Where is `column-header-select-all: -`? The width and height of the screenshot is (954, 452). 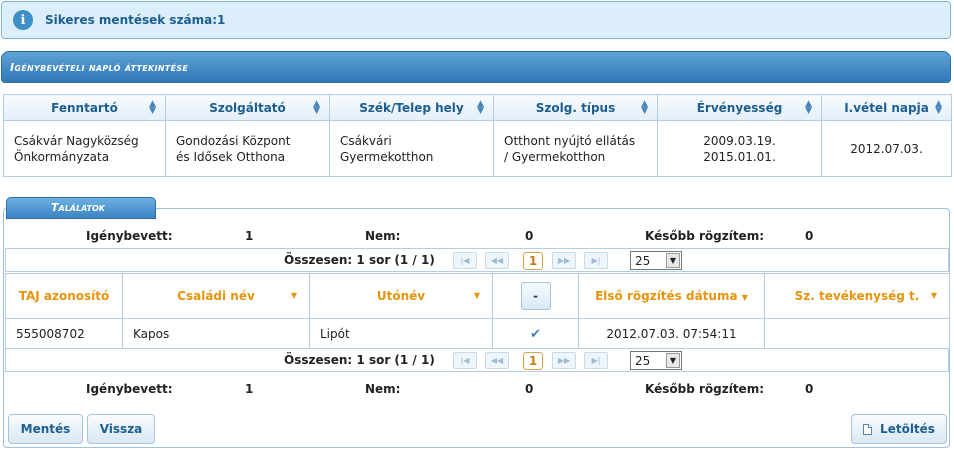
column-header-select-all: - is located at coordinates (535, 296).